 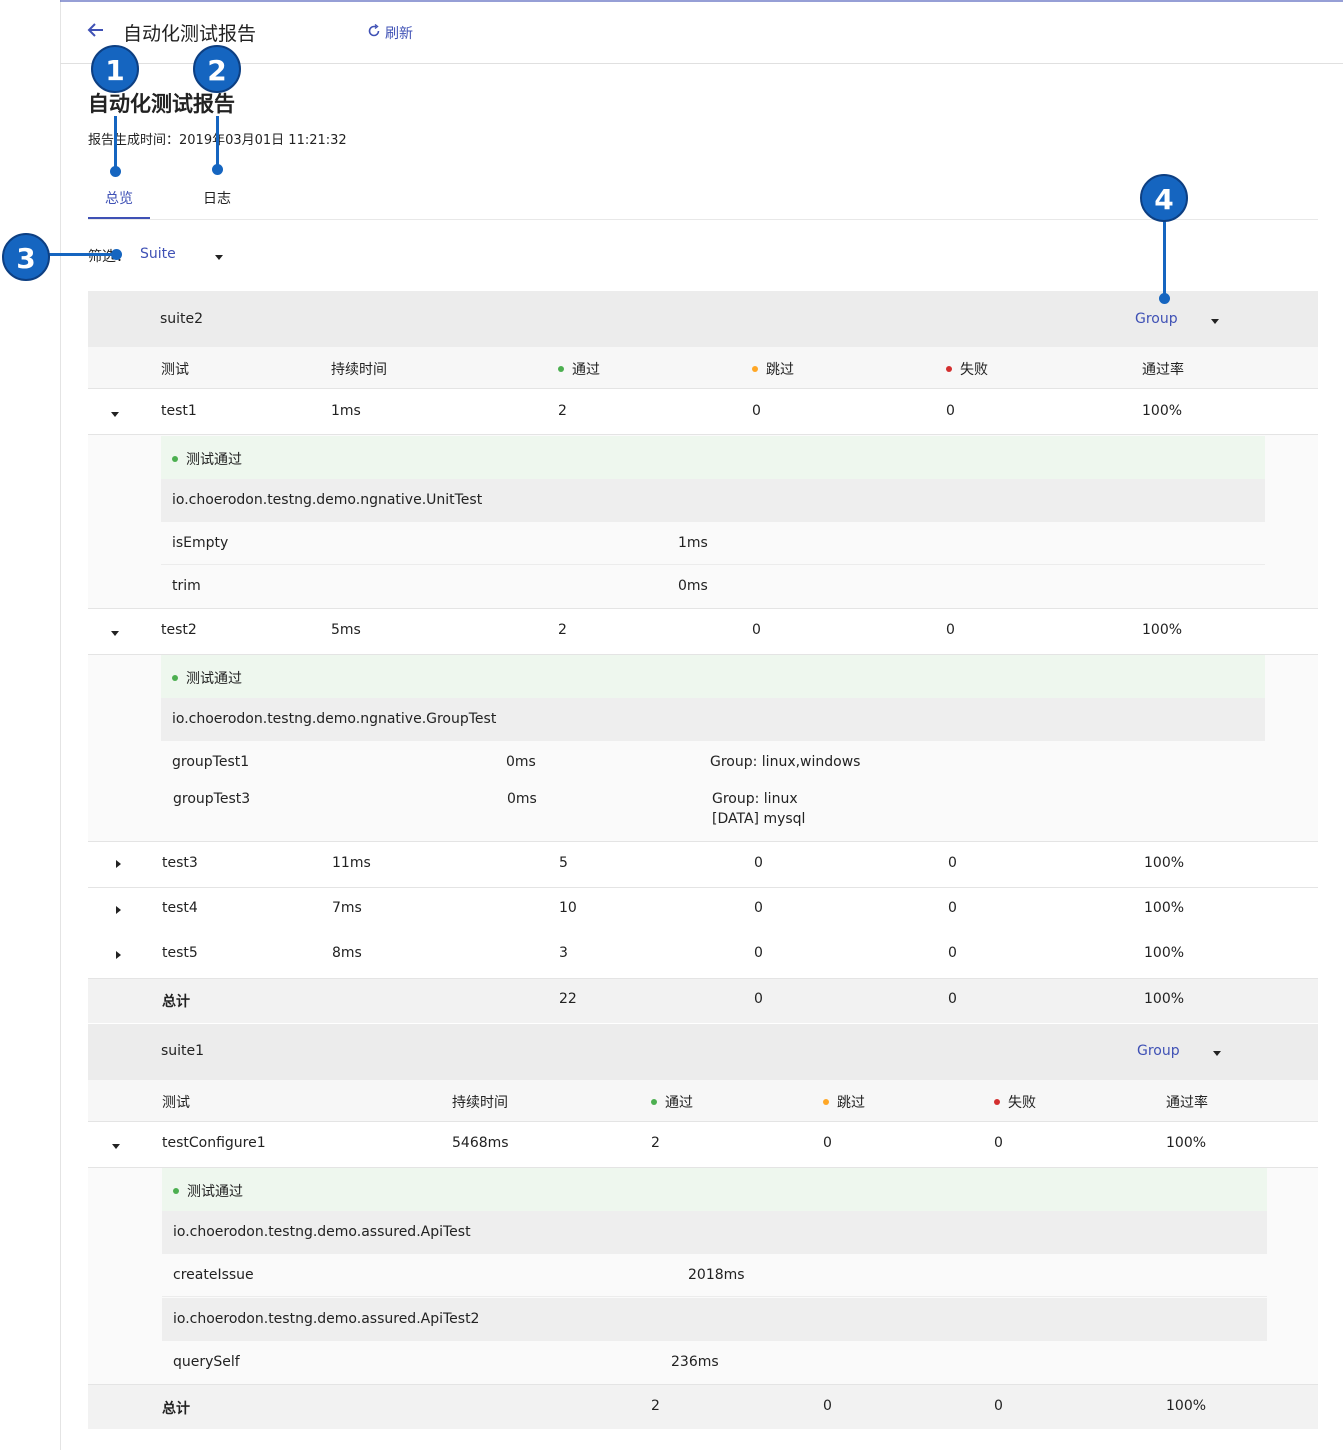 What do you see at coordinates (186, 586) in the screenshot?
I see `method-name: trim` at bounding box center [186, 586].